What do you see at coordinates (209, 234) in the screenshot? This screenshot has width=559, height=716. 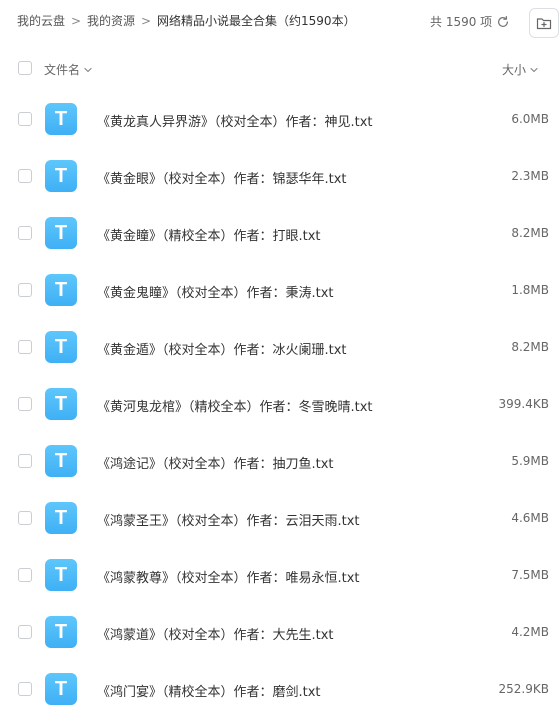 I see `file-name: 《黄金瞳》（精校全本）作者：打眼.txt` at bounding box center [209, 234].